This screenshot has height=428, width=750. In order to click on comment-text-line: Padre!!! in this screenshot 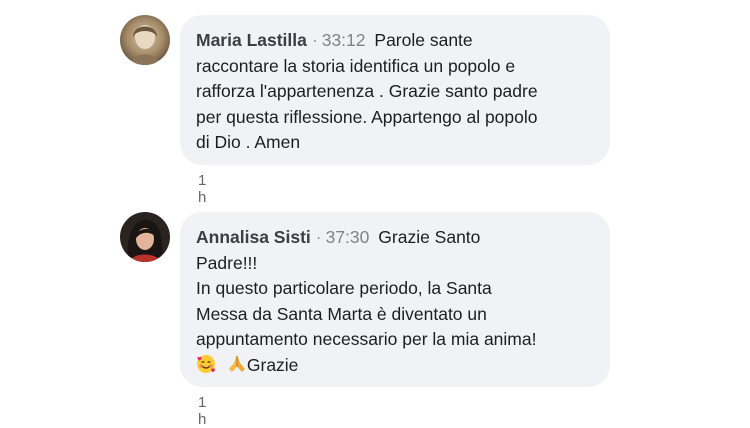, I will do `click(227, 262)`.